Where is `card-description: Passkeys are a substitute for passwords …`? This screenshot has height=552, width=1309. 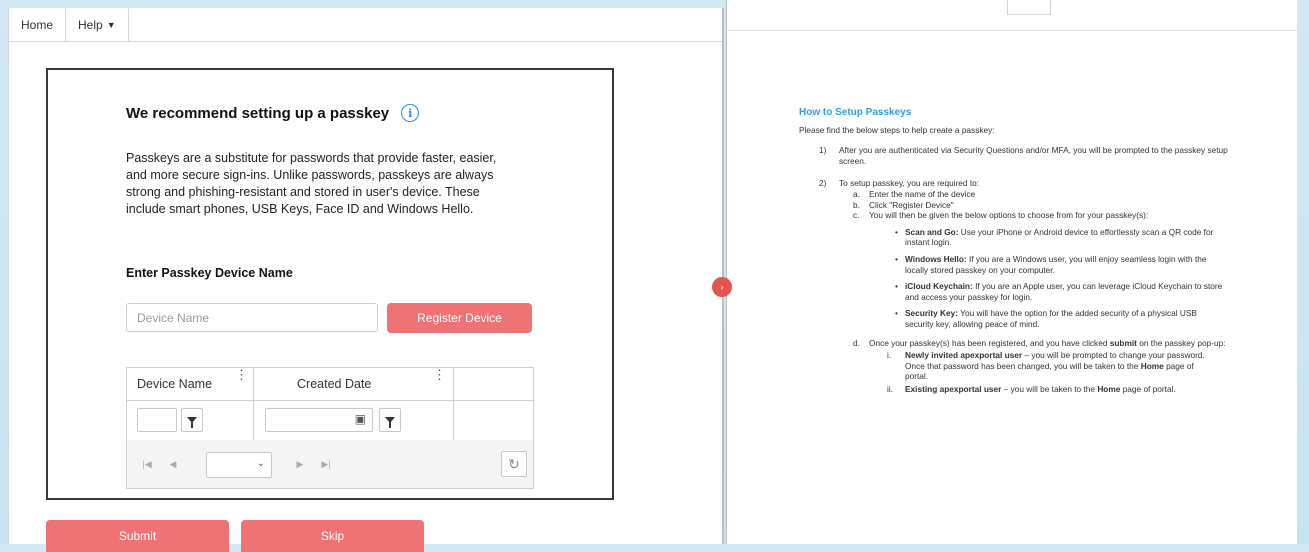 card-description: Passkeys are a substitute for passwords … is located at coordinates (311, 183).